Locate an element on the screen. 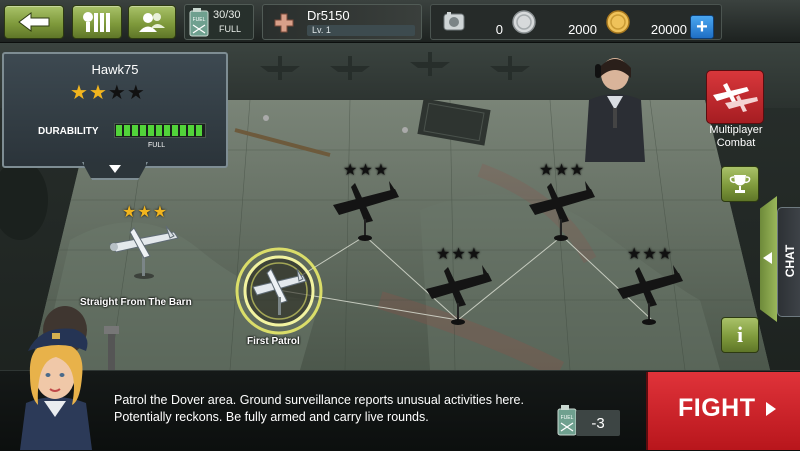 Image resolution: width=800 pixels, height=451 pixels. multiplayer-combat-button is located at coordinates (735, 97).